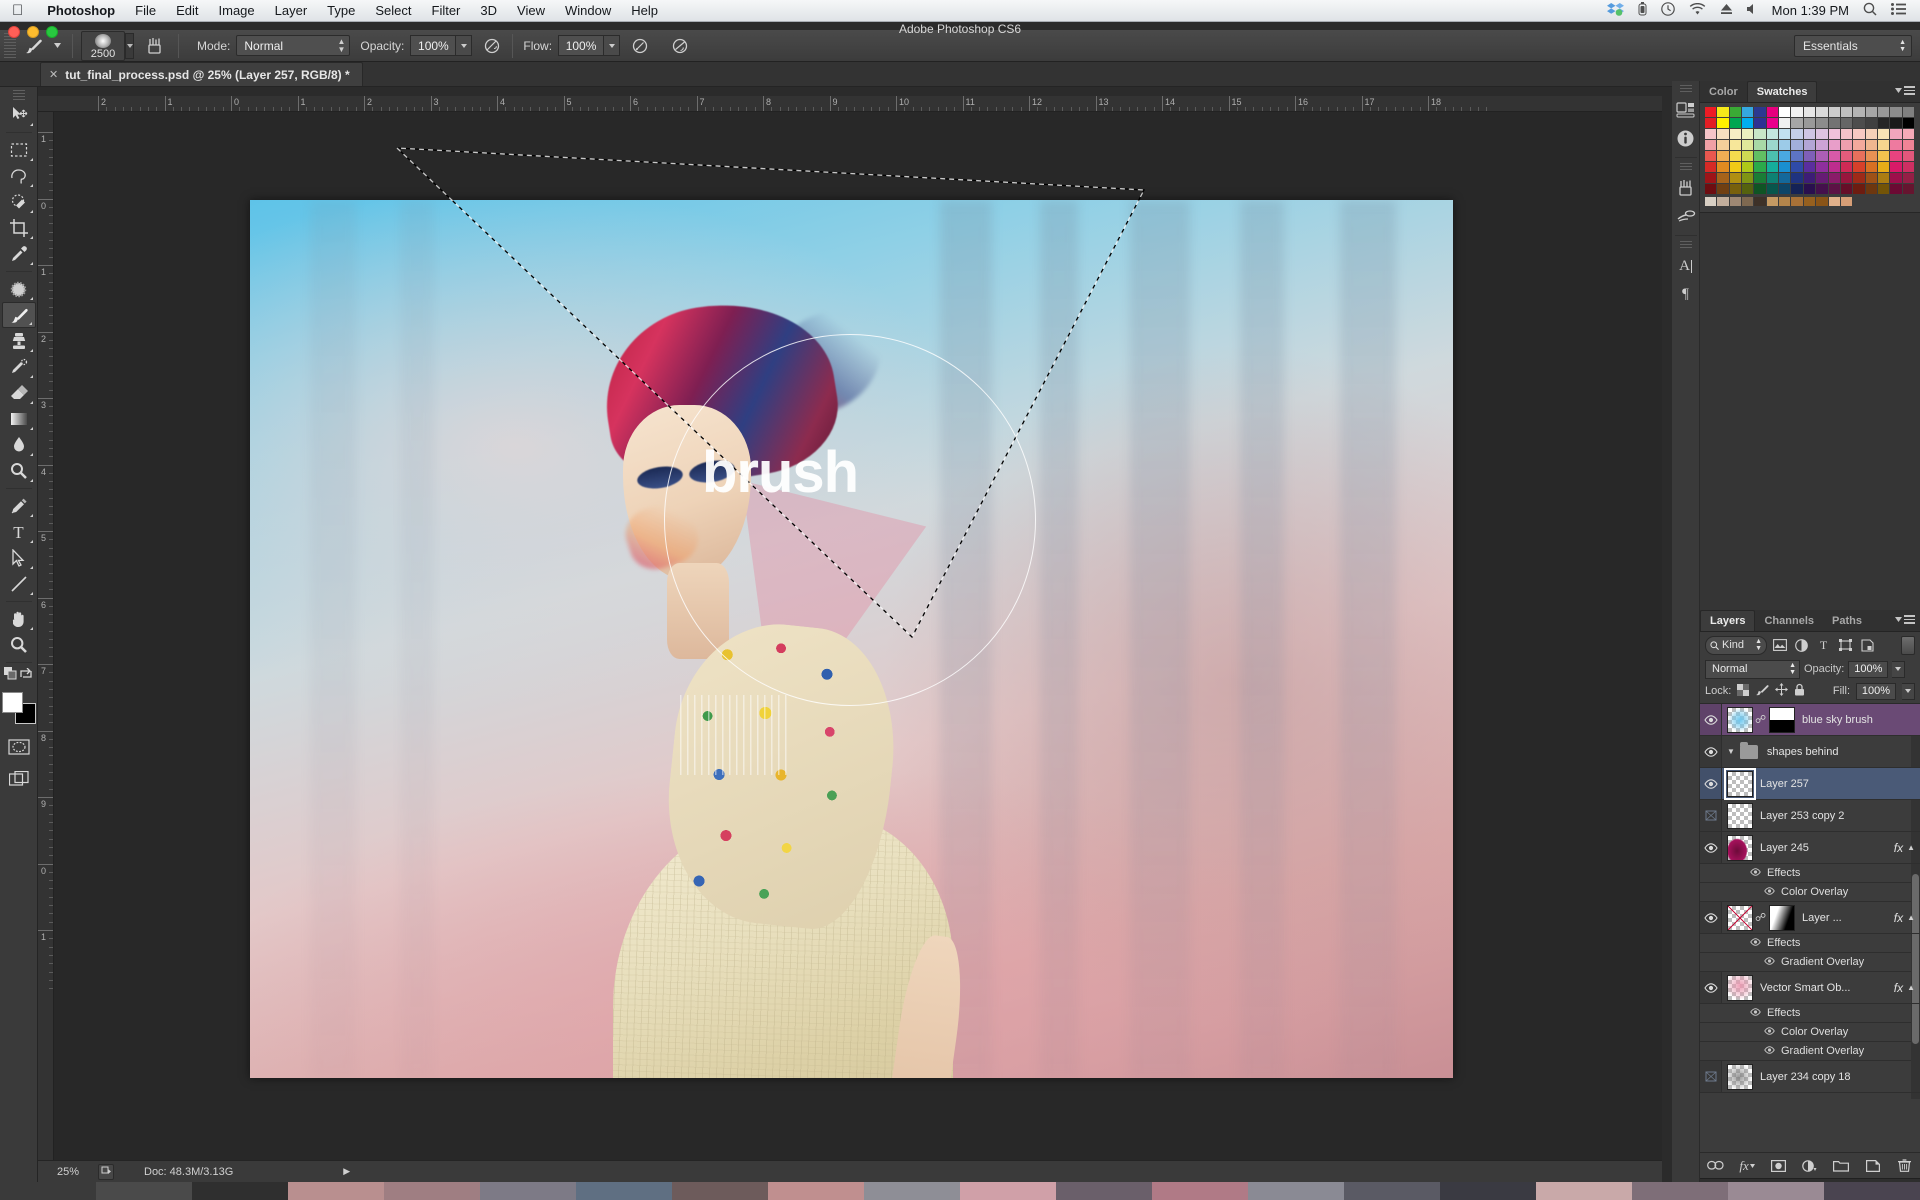 The image size is (1920, 1200). Describe the element at coordinates (1760, 917) in the screenshot. I see `layer-mask-link-icon: ☍` at that location.